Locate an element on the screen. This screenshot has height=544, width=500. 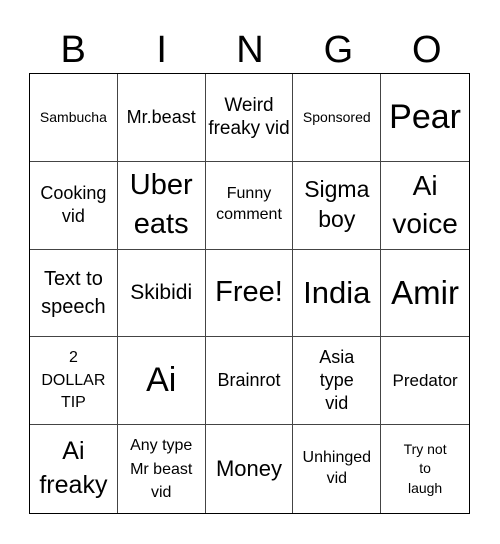
bingo-cell: Money is located at coordinates (250, 469).